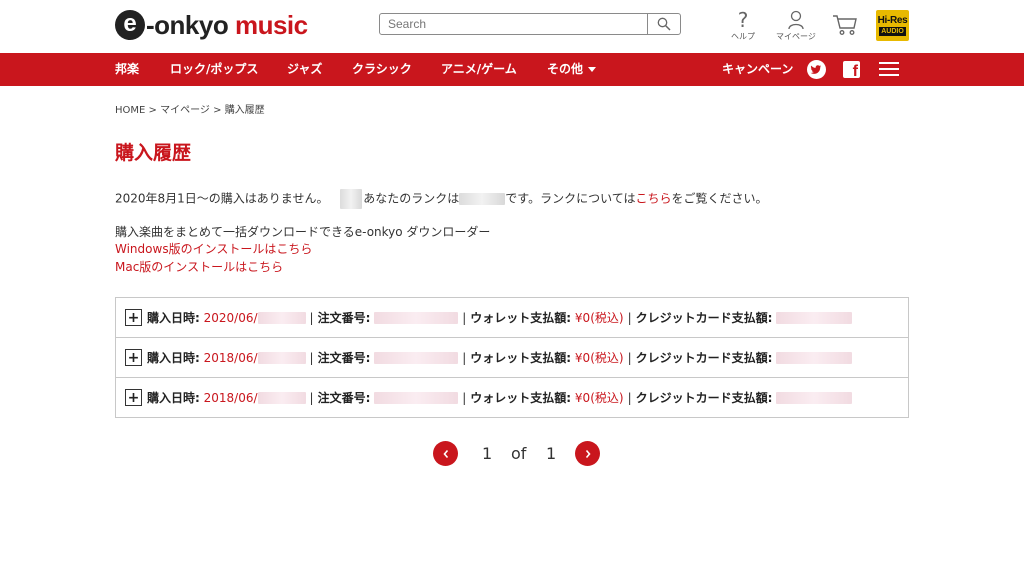 Image resolution: width=1024 pixels, height=576 pixels. I want to click on rank-badge-redacted, so click(351, 199).